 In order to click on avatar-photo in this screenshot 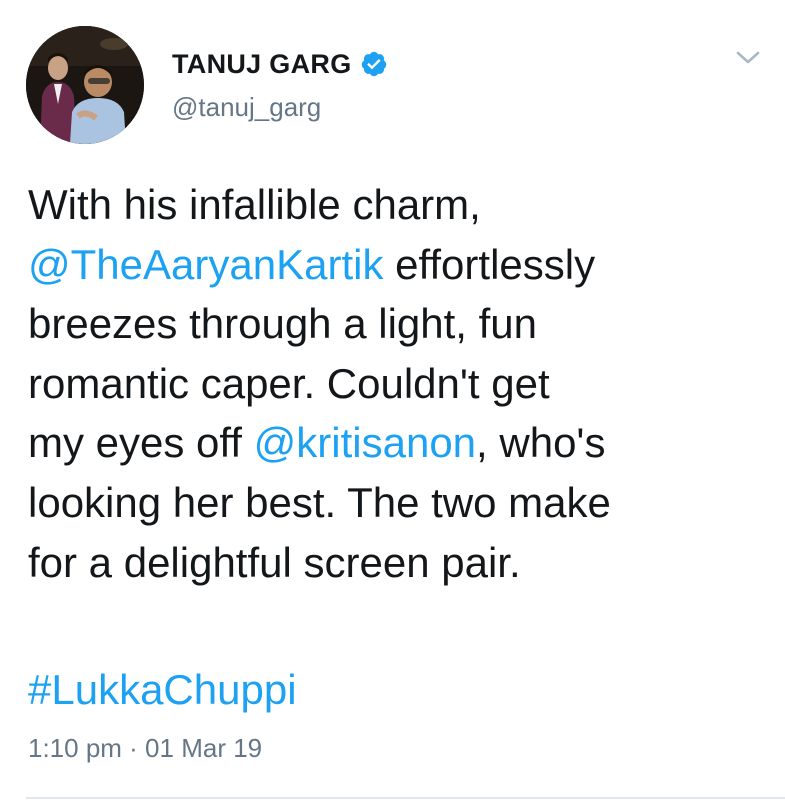, I will do `click(85, 85)`.